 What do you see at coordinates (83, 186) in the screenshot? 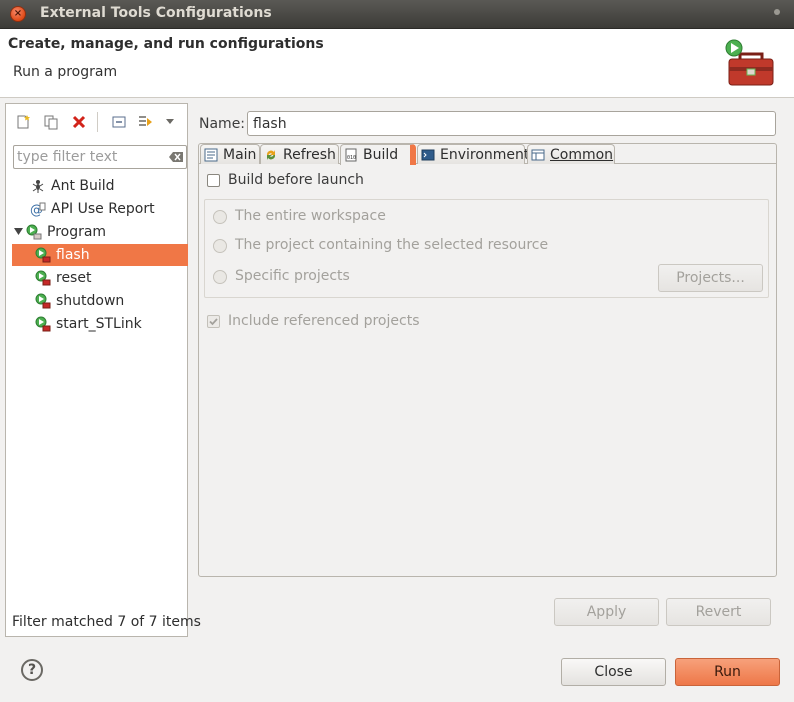
I see `tree-item-label: Ant Build` at bounding box center [83, 186].